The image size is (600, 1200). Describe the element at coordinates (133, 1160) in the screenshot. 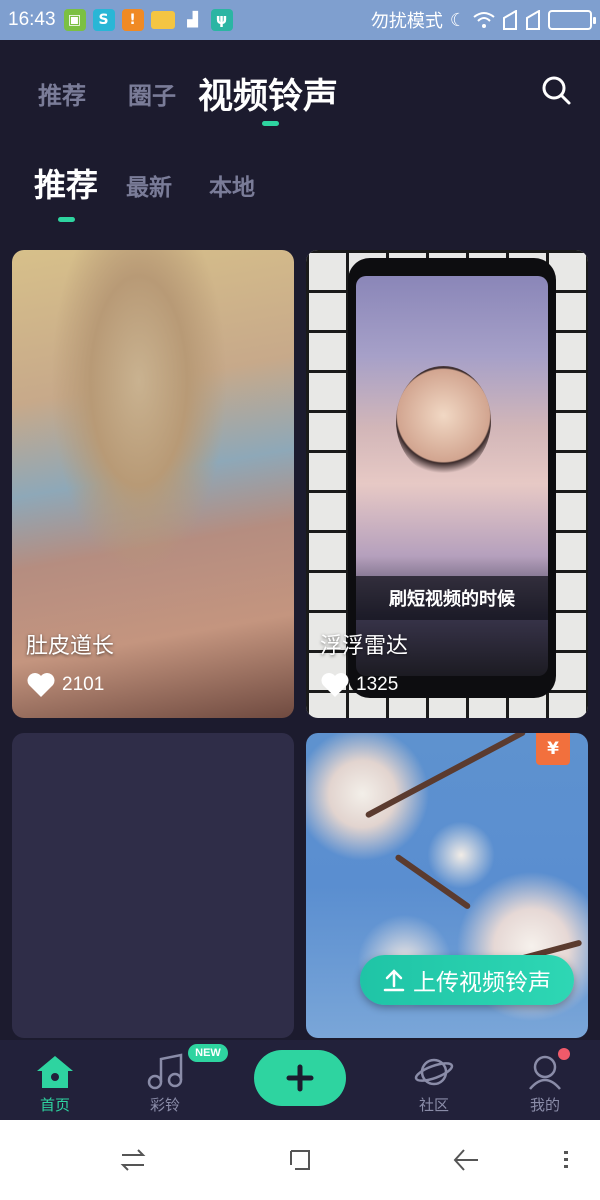

I see `switch-apps-icon` at that location.